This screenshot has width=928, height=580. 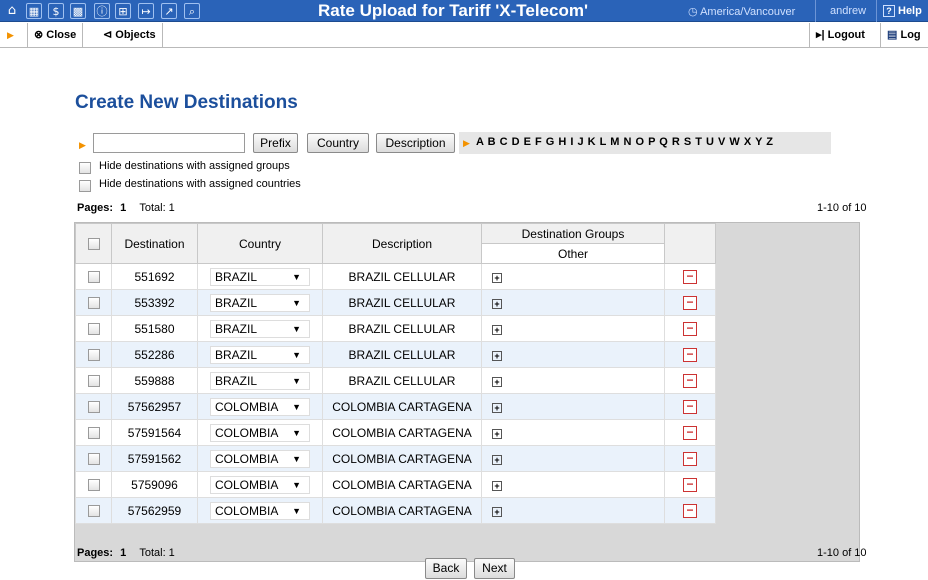 What do you see at coordinates (130, 35) in the screenshot?
I see `objects-button: ⊲ Objects` at bounding box center [130, 35].